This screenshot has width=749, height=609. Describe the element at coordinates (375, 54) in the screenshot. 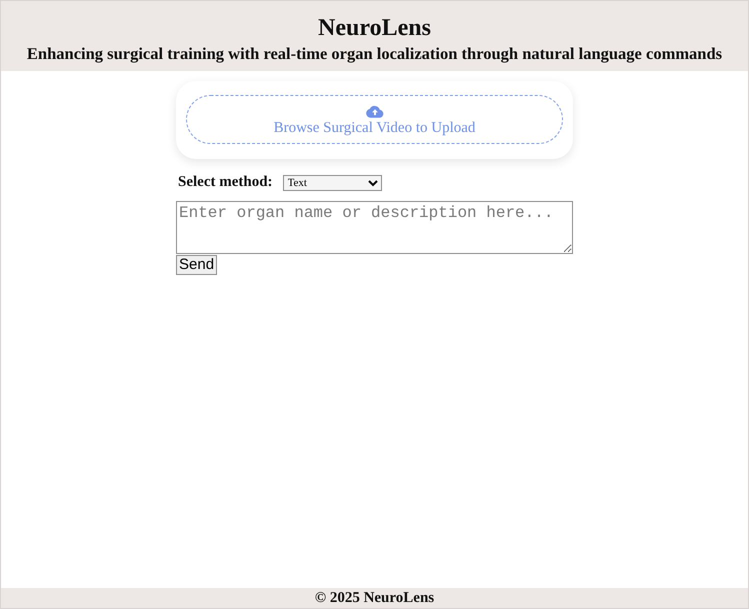

I see `app-subtitle: Enhancing surgical training with real-time organ localization through natural language commands` at that location.